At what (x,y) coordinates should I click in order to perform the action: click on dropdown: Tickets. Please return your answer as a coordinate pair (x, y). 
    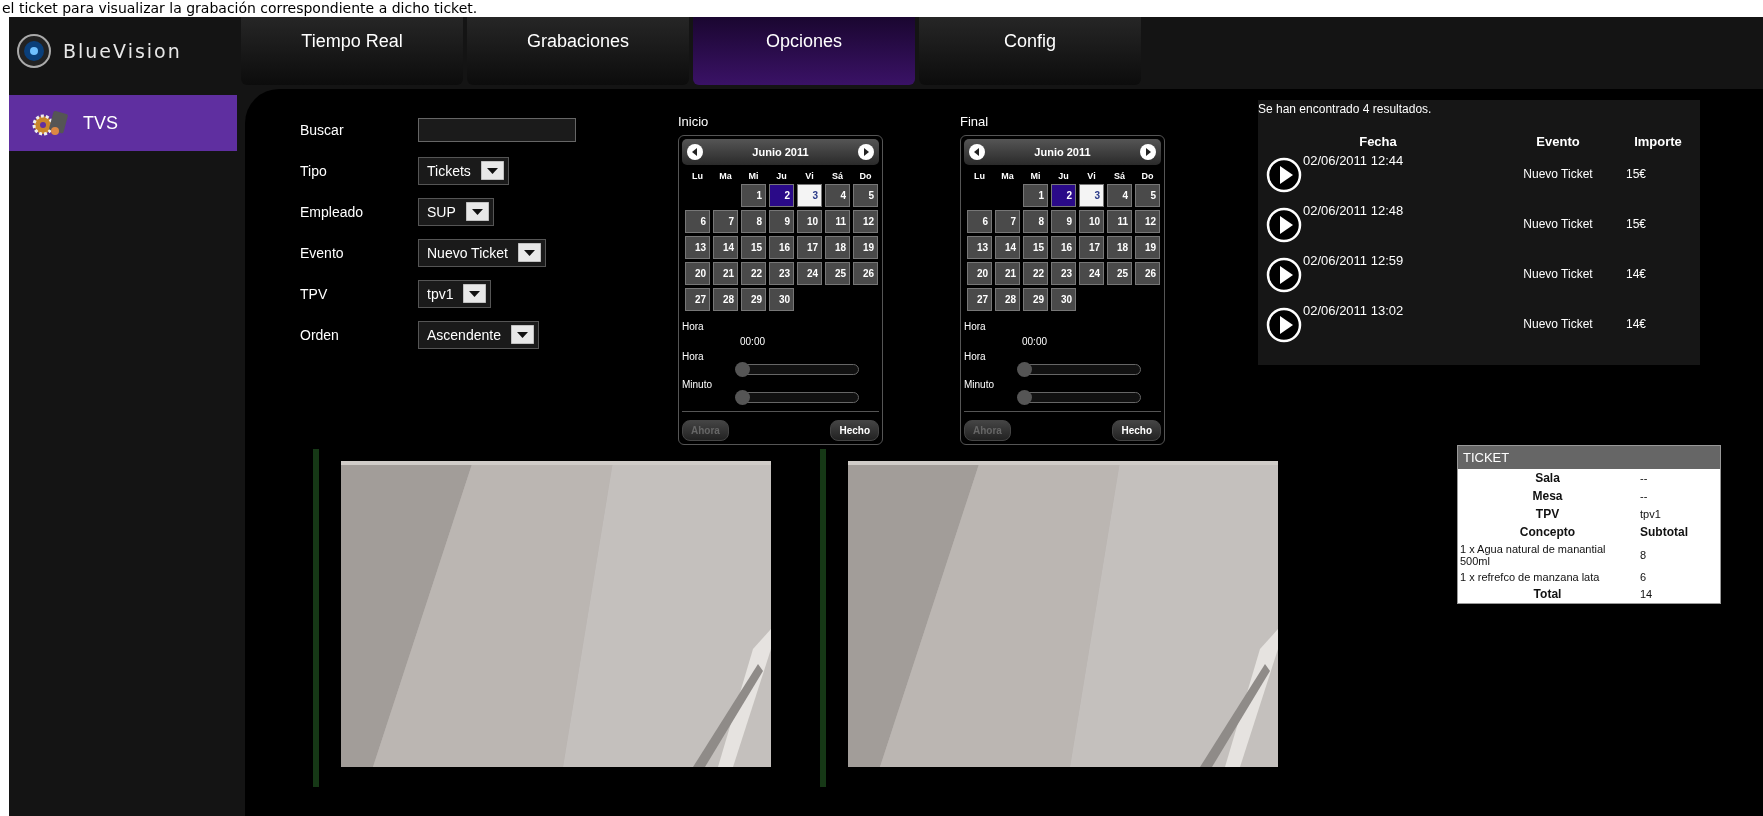
    Looking at the image, I should click on (463, 170).